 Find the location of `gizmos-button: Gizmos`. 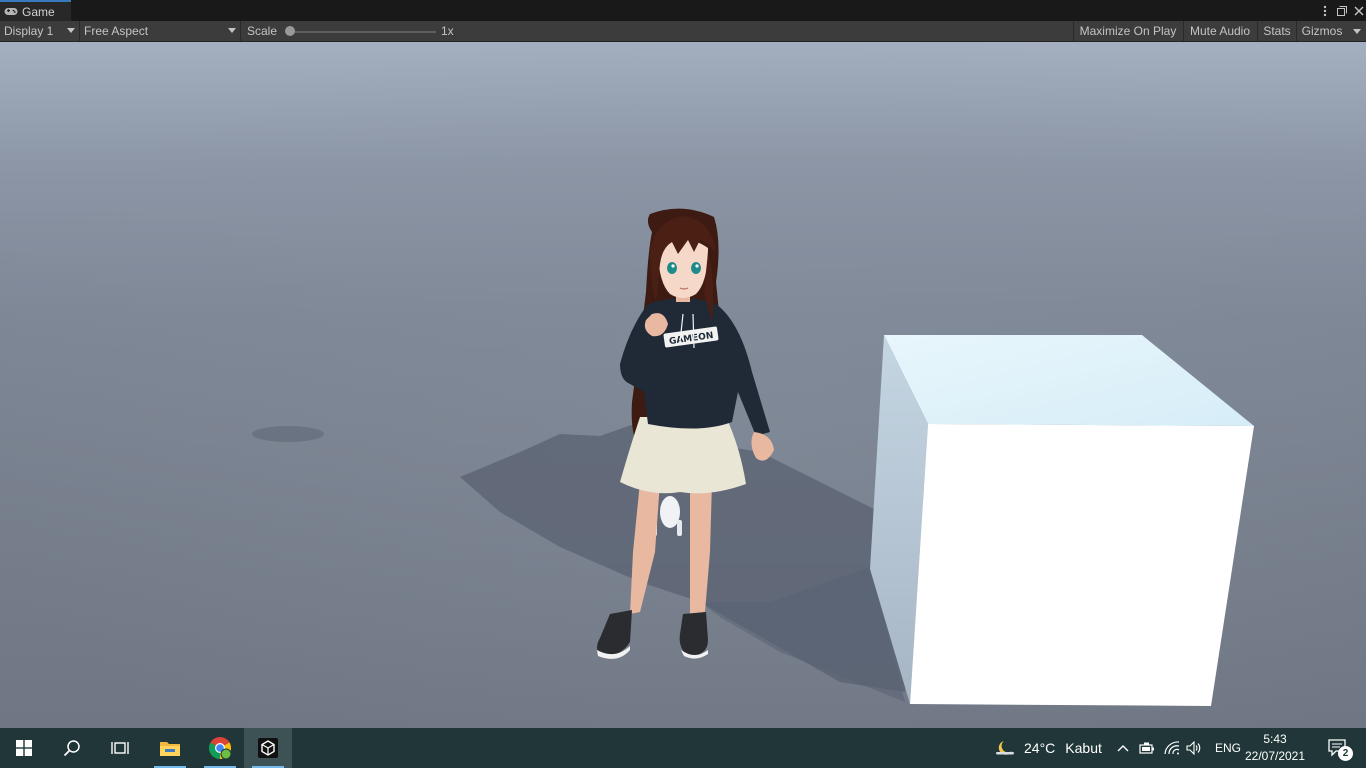

gizmos-button: Gizmos is located at coordinates (1322, 31).